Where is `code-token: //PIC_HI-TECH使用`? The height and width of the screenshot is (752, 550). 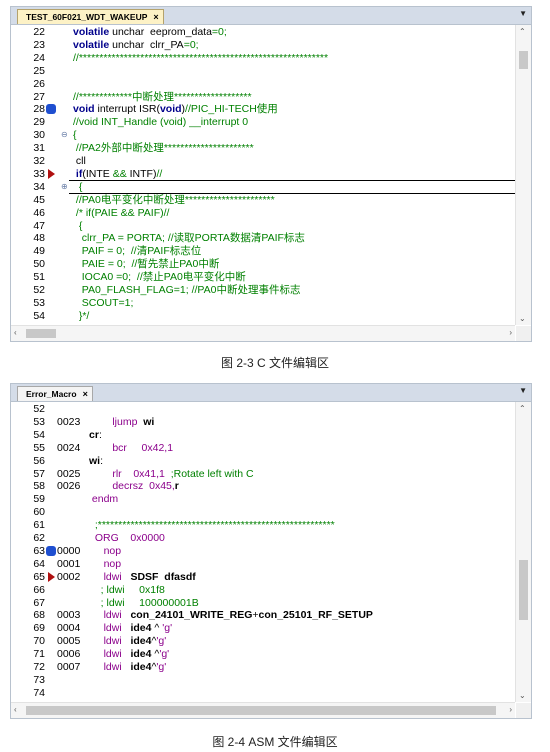
code-token: //PIC_HI-TECH使用 is located at coordinates (231, 109).